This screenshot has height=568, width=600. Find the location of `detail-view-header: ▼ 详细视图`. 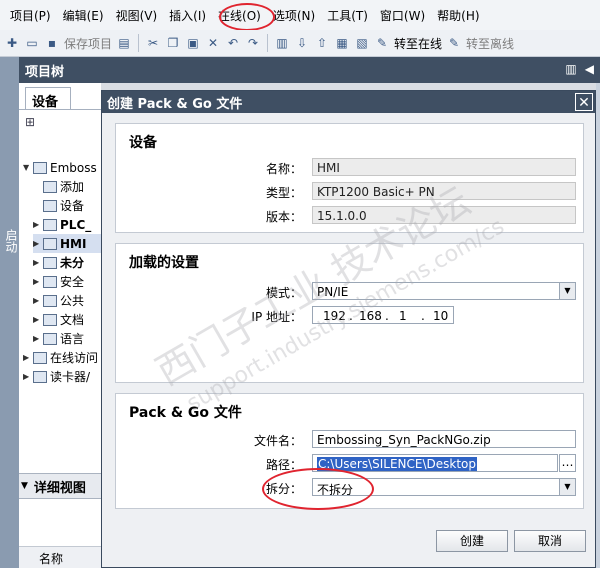

detail-view-header: ▼ 详细视图 is located at coordinates (60, 486).